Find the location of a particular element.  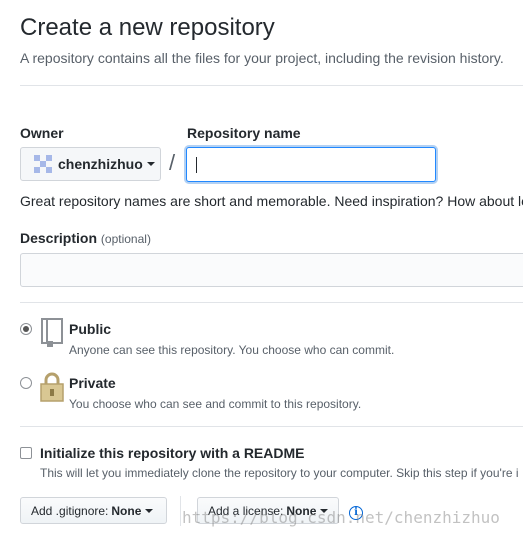

vertical-divider is located at coordinates (180, 511).